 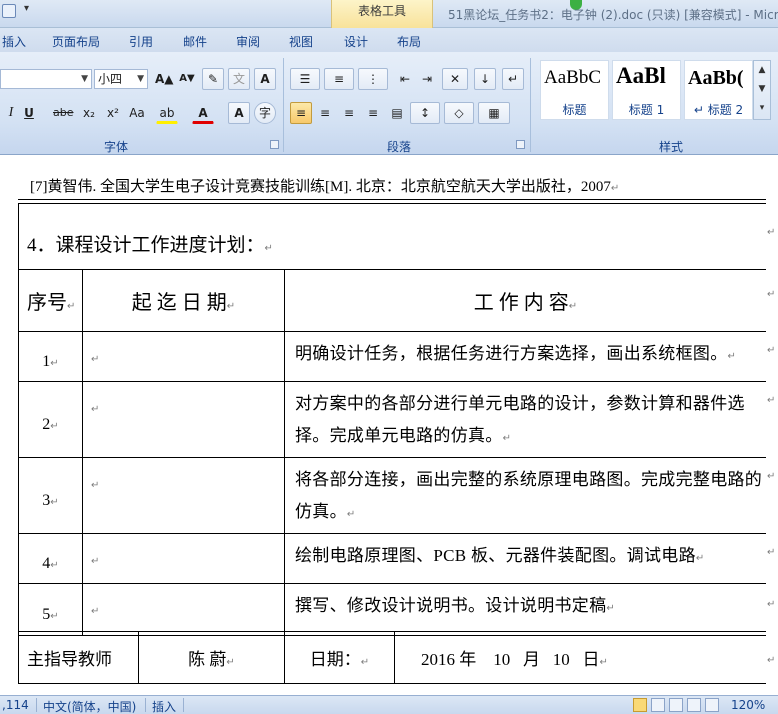 What do you see at coordinates (78, 657) in the screenshot?
I see `supervisor-label-cell: 主指导教师` at bounding box center [78, 657].